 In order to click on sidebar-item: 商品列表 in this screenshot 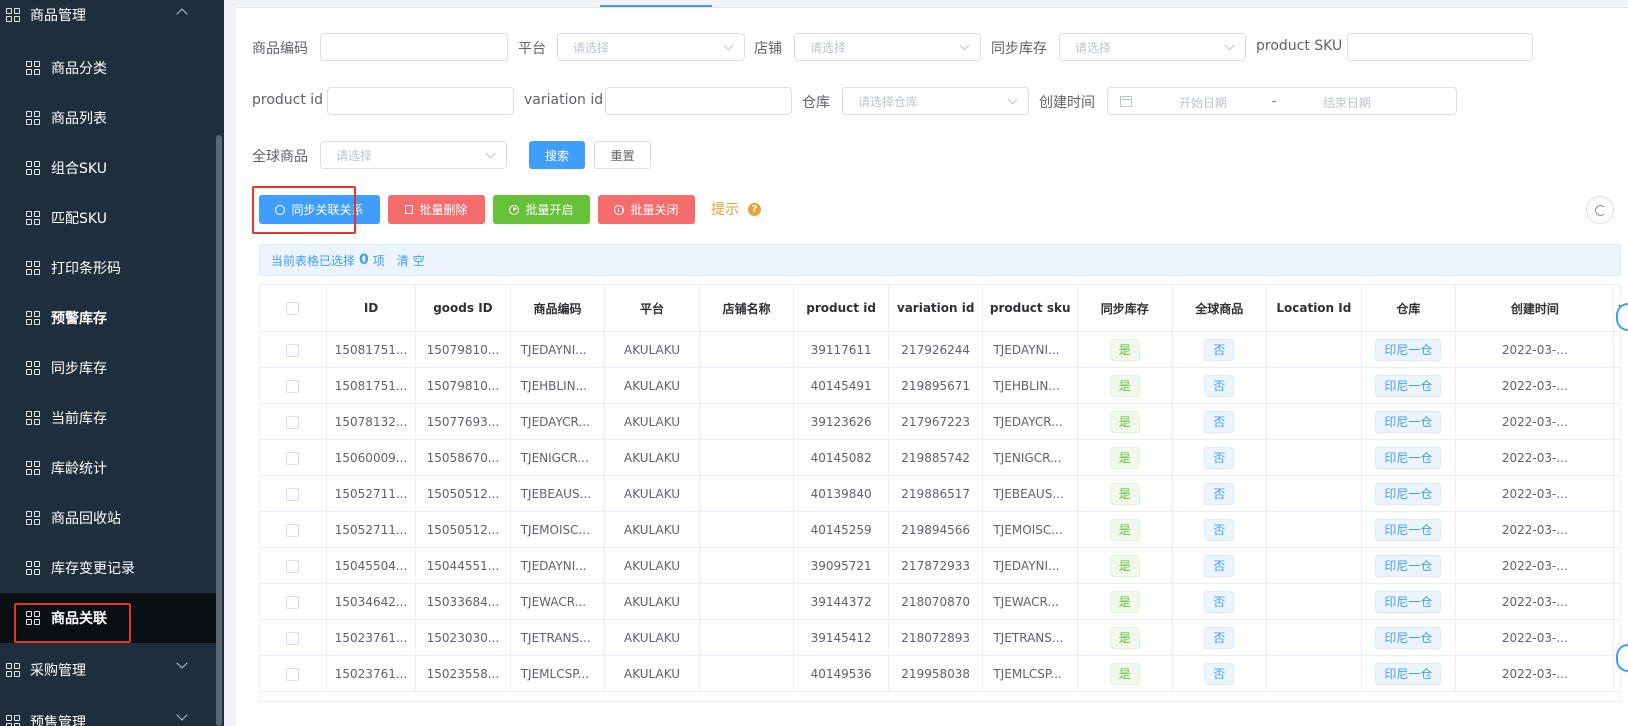, I will do `click(108, 118)`.